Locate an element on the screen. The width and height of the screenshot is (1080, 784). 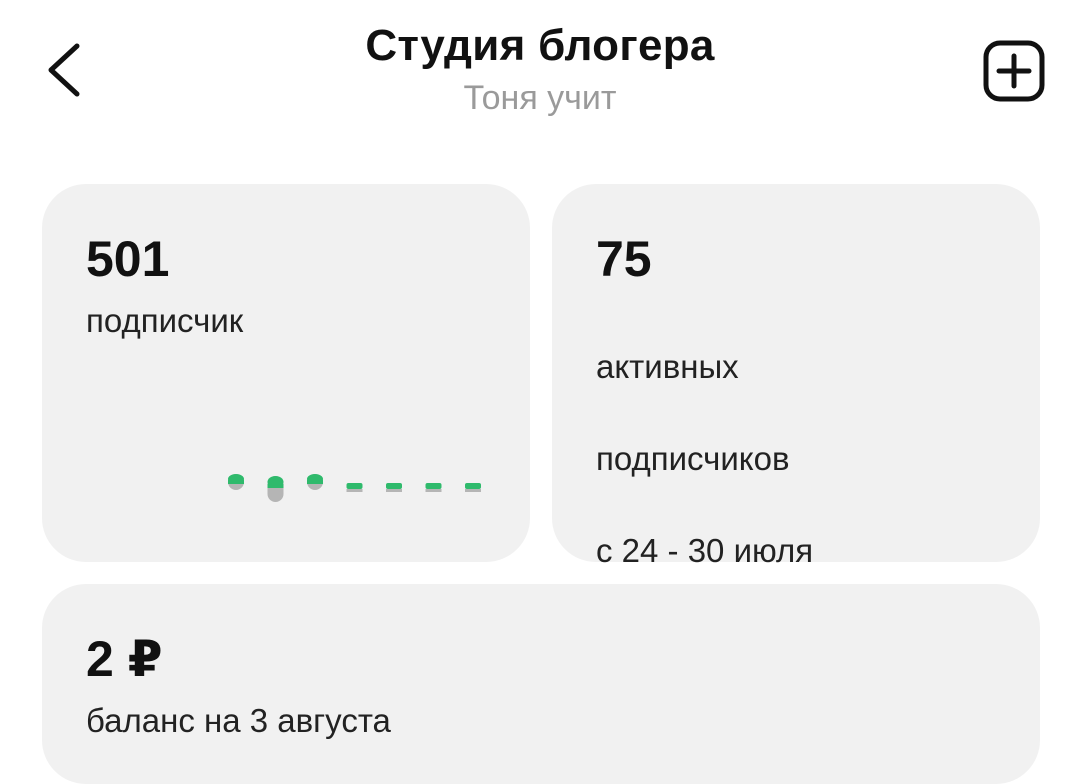
add-button is located at coordinates (1014, 71).